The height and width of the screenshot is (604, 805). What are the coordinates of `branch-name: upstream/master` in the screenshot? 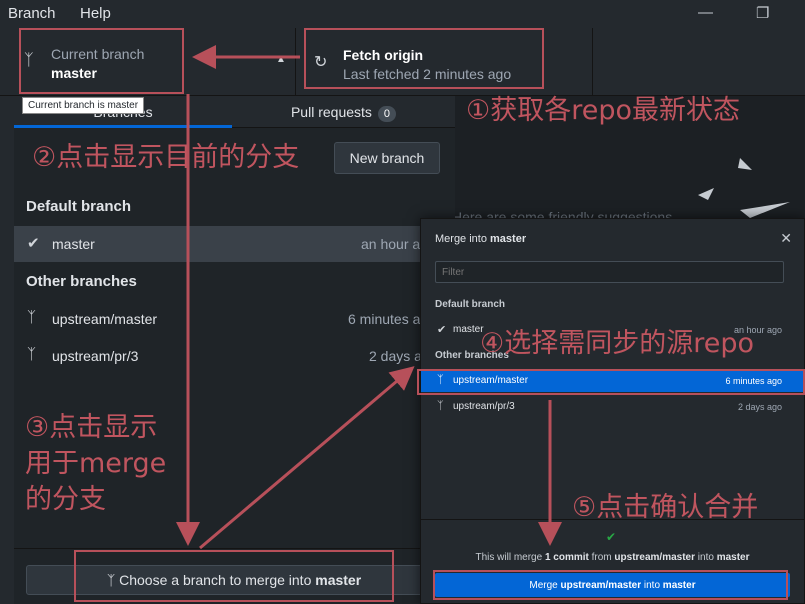 It's located at (105, 319).